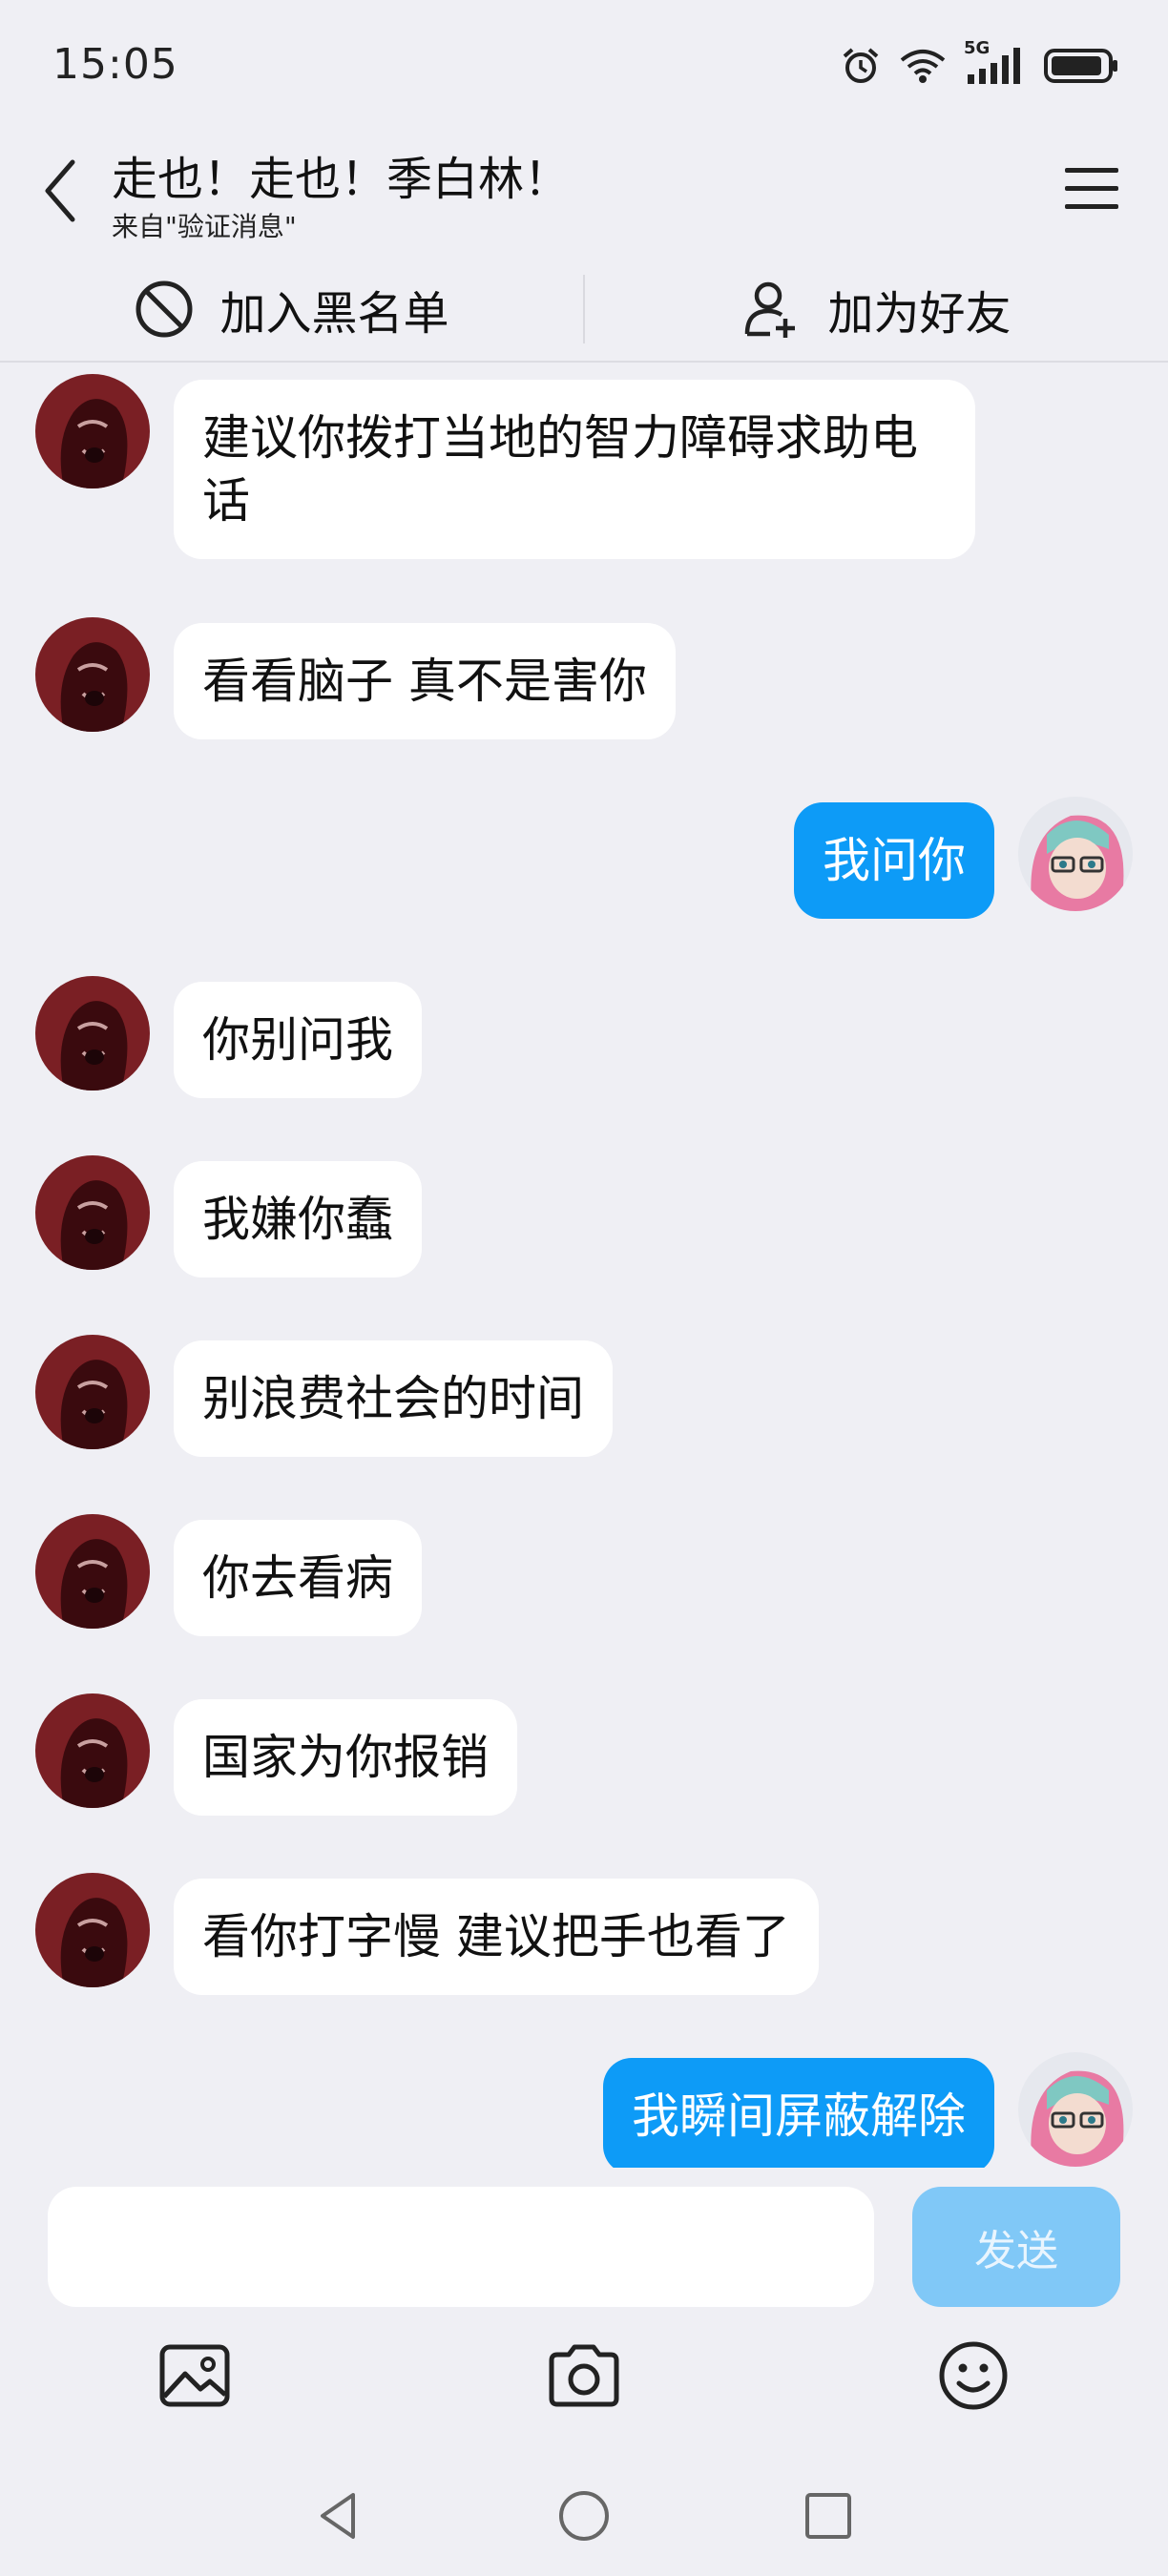  Describe the element at coordinates (584, 1755) in the screenshot. I see `message-row: 国家为你报销` at that location.